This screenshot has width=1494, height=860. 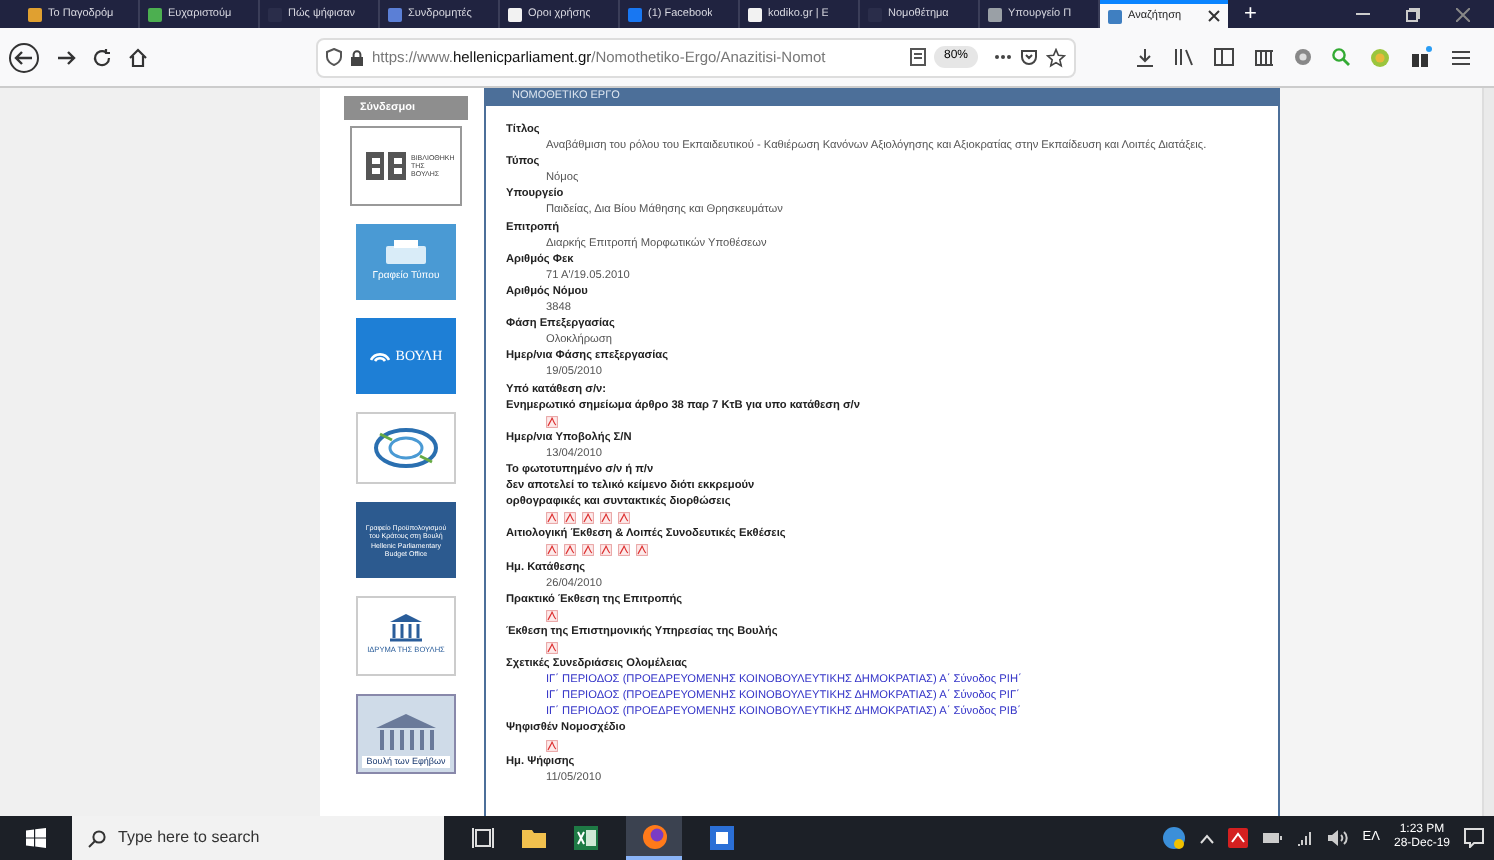 What do you see at coordinates (1174, 838) in the screenshot?
I see `help-icon` at bounding box center [1174, 838].